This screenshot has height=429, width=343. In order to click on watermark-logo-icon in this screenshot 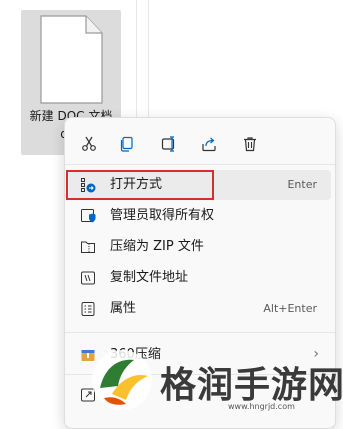, I will do `click(122, 380)`.